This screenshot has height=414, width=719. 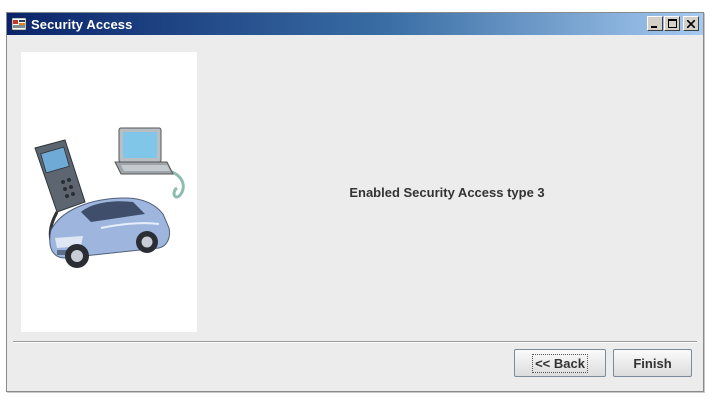 I want to click on finish-button: Finish, so click(x=652, y=363).